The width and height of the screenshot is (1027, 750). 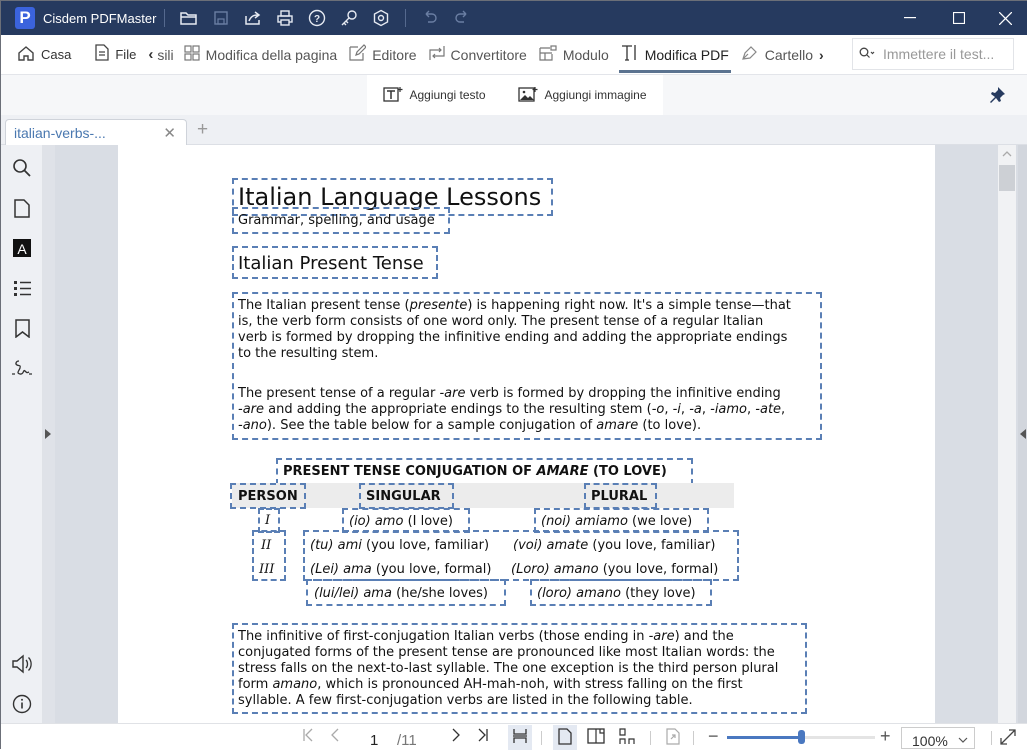 What do you see at coordinates (514, 18) in the screenshot?
I see `title-bar: P Cisdem PDFMaster ?` at bounding box center [514, 18].